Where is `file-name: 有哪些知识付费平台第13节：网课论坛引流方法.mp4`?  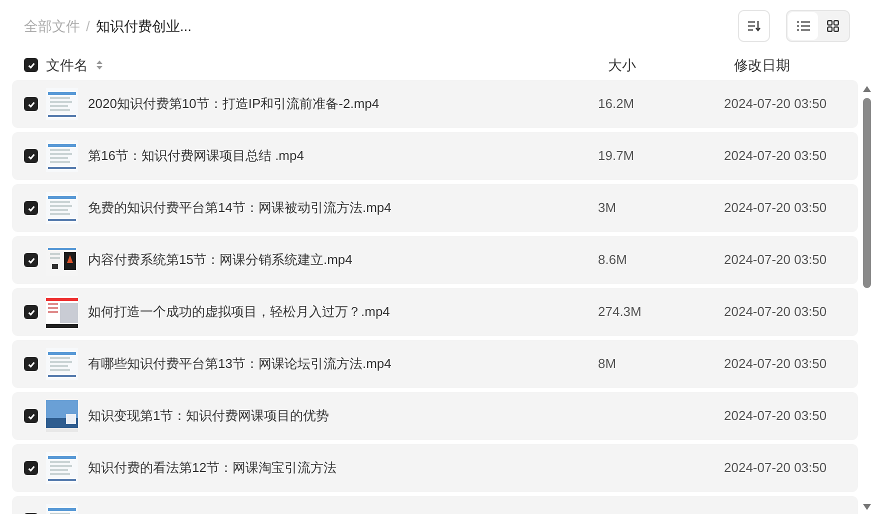 file-name: 有哪些知识付费平台第13节：网课论坛引流方法.mp4 is located at coordinates (343, 364).